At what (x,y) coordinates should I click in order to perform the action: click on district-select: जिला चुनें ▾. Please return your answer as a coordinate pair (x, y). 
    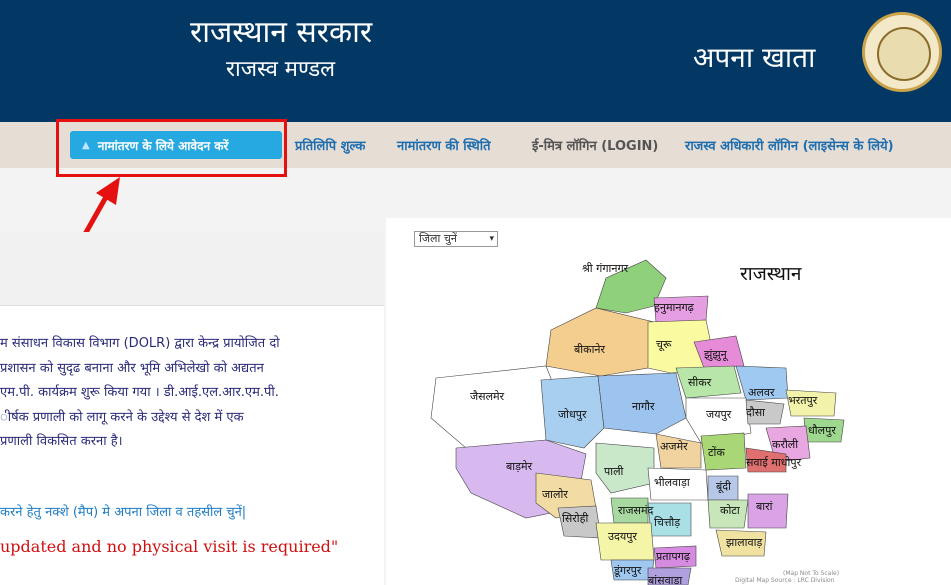
    Looking at the image, I should click on (456, 239).